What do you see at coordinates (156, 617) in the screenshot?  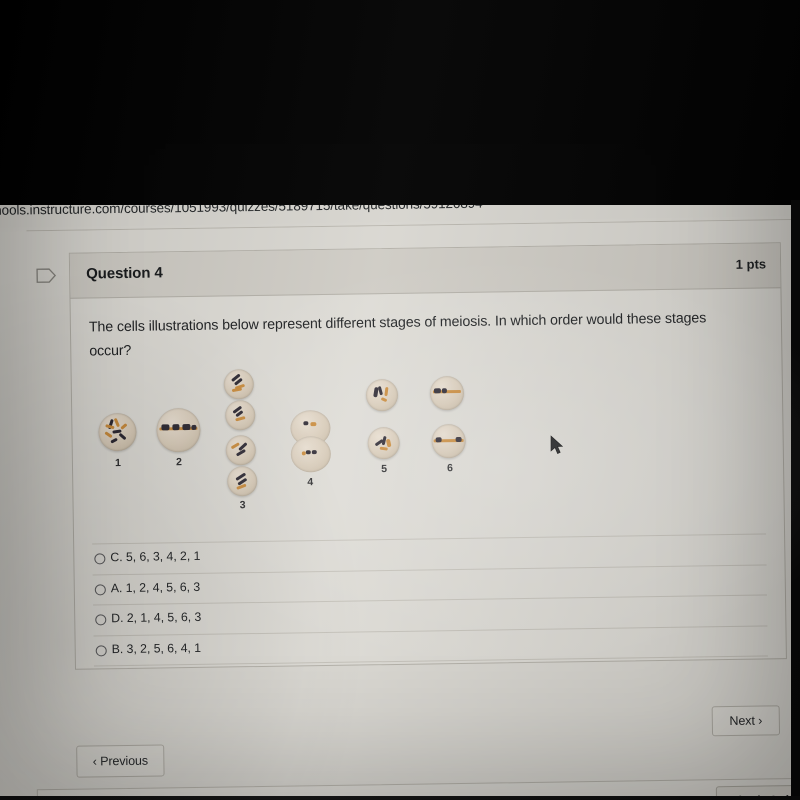 I see `answer-label-d: D. 2, 1, 4, 5, 6, 3` at bounding box center [156, 617].